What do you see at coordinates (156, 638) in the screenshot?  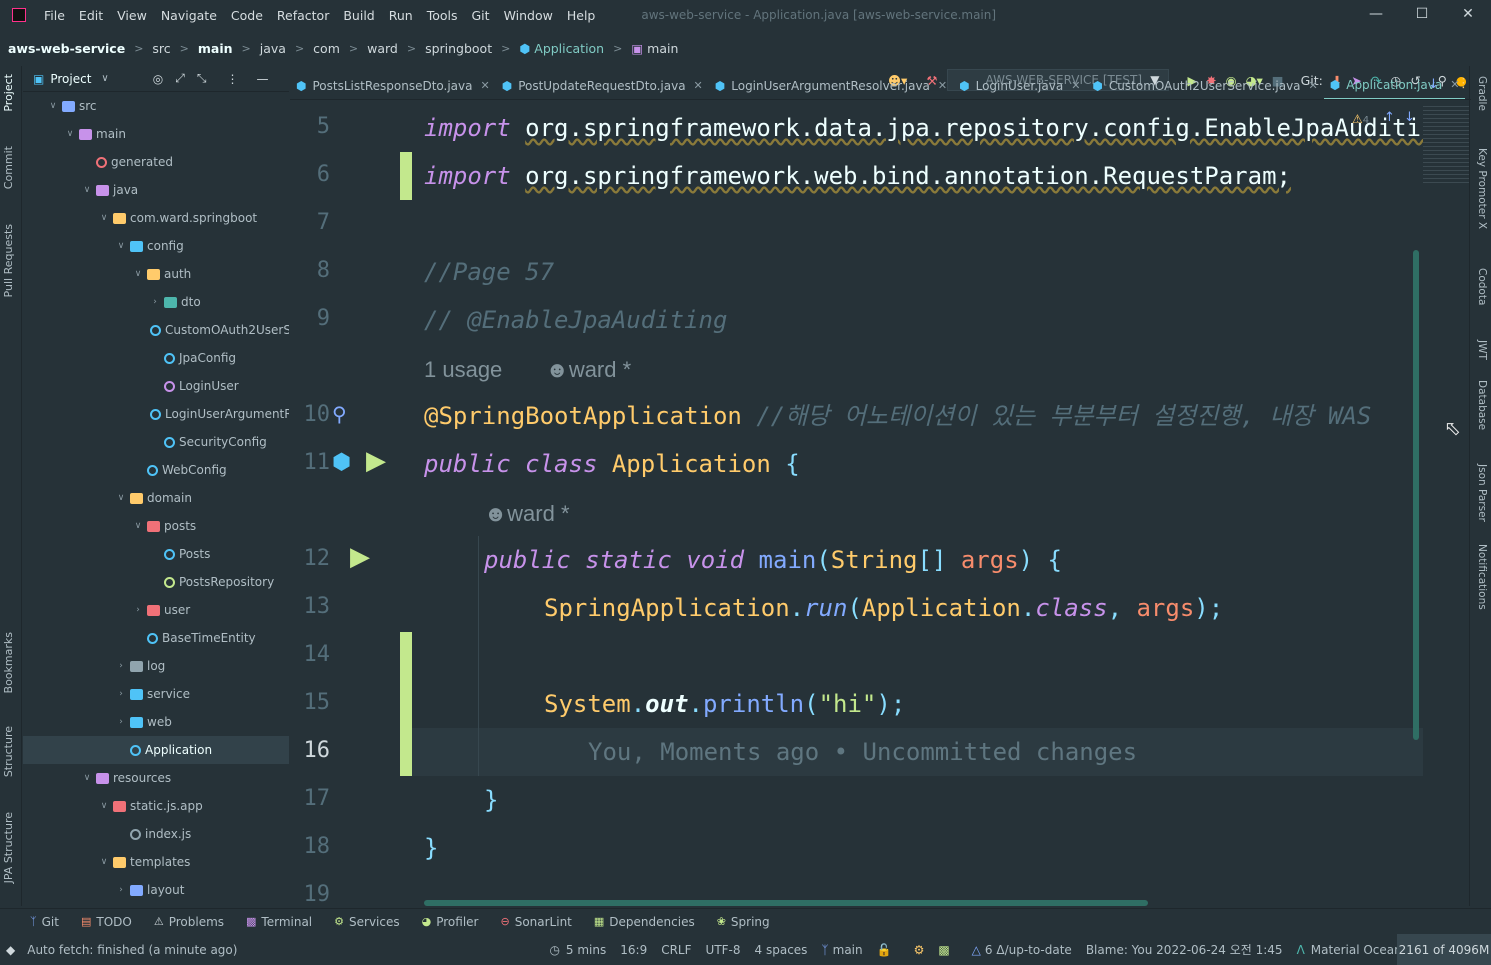 I see `tree-item: BaseTimeEntity` at bounding box center [156, 638].